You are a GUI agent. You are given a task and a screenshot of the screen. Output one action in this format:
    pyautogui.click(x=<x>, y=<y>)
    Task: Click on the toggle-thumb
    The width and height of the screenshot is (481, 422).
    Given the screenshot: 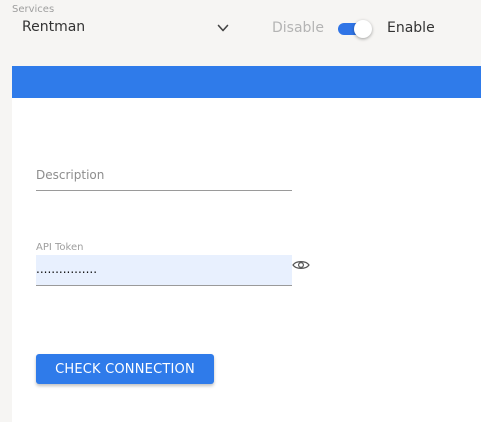 What is the action you would take?
    pyautogui.click(x=363, y=29)
    